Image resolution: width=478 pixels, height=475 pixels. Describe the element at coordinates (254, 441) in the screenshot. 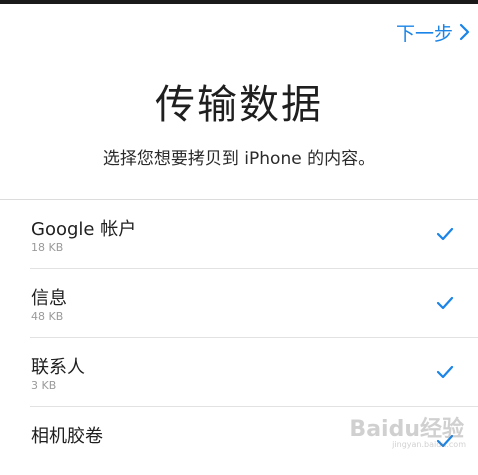

I see `list-item-camera-roll: 相机胶卷` at that location.